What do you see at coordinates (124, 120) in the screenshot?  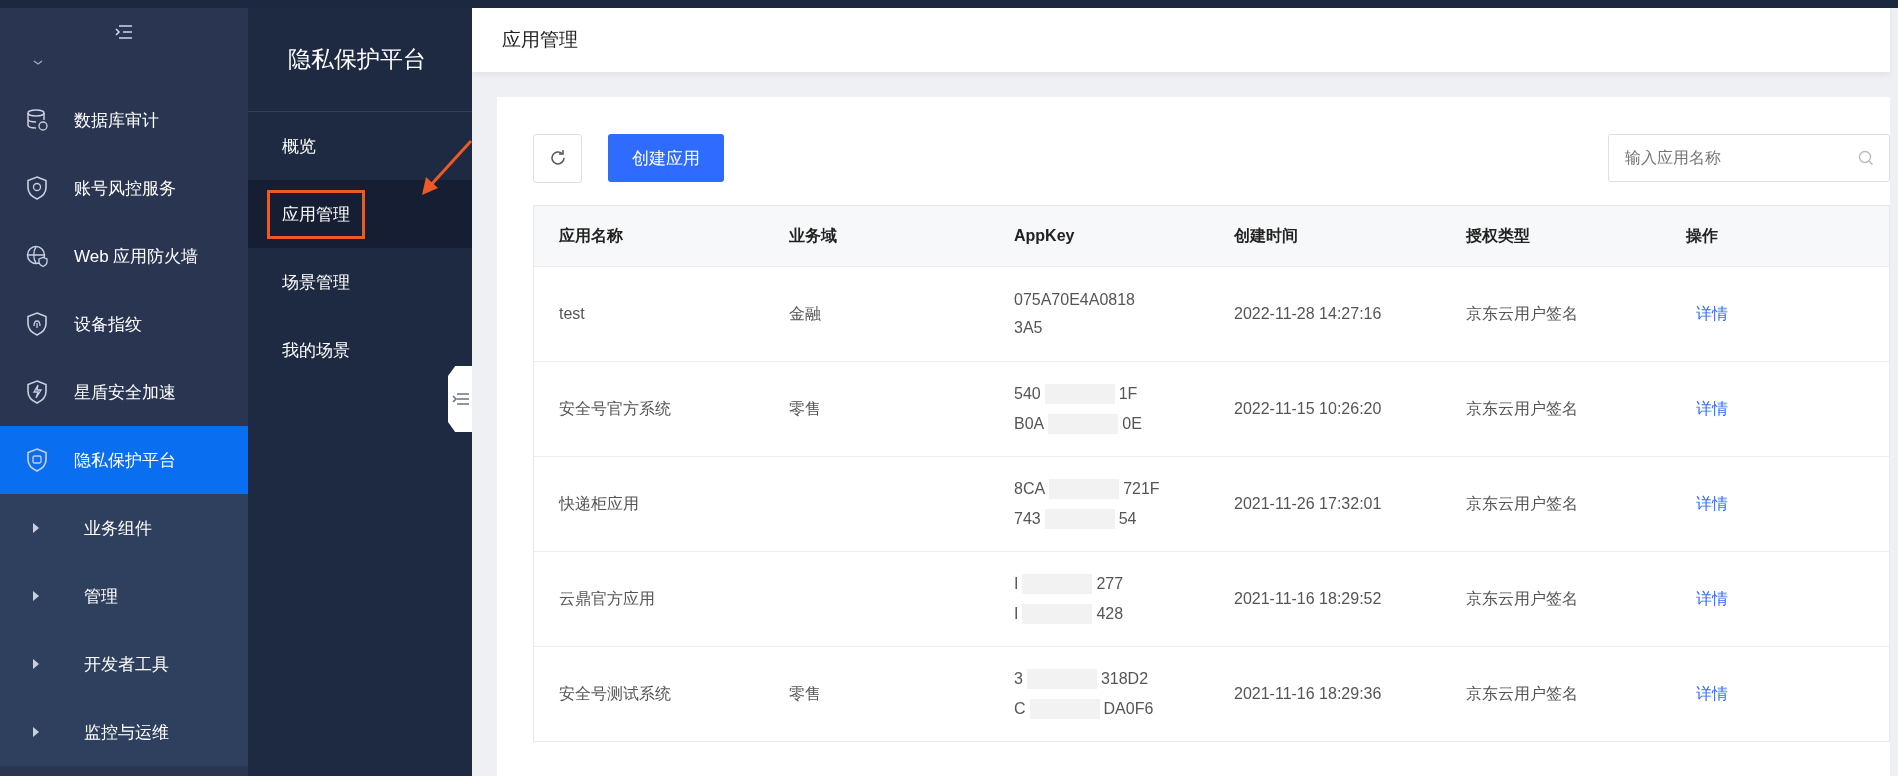 I see `sidebar-item: 数据库审计` at bounding box center [124, 120].